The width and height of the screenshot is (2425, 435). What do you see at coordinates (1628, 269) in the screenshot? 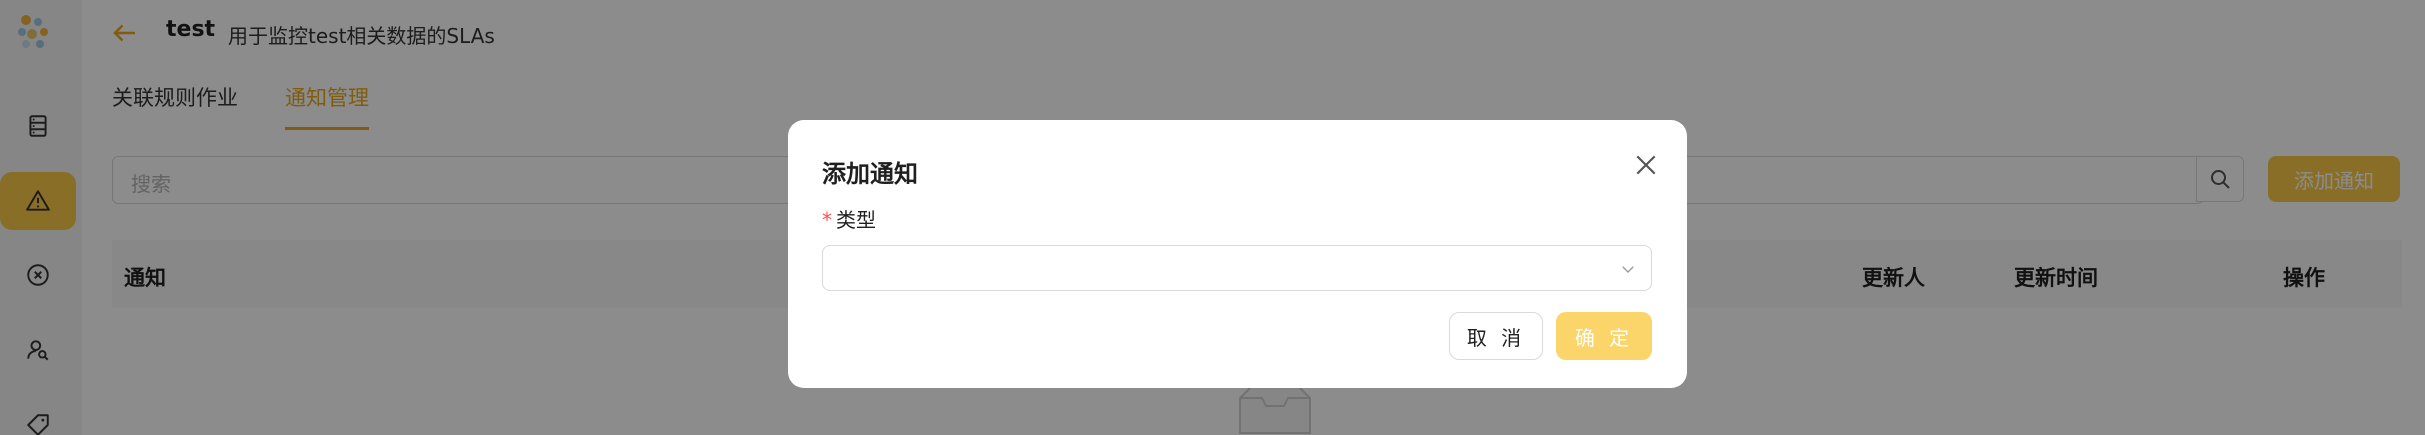
I see `chevron-down-icon` at bounding box center [1628, 269].